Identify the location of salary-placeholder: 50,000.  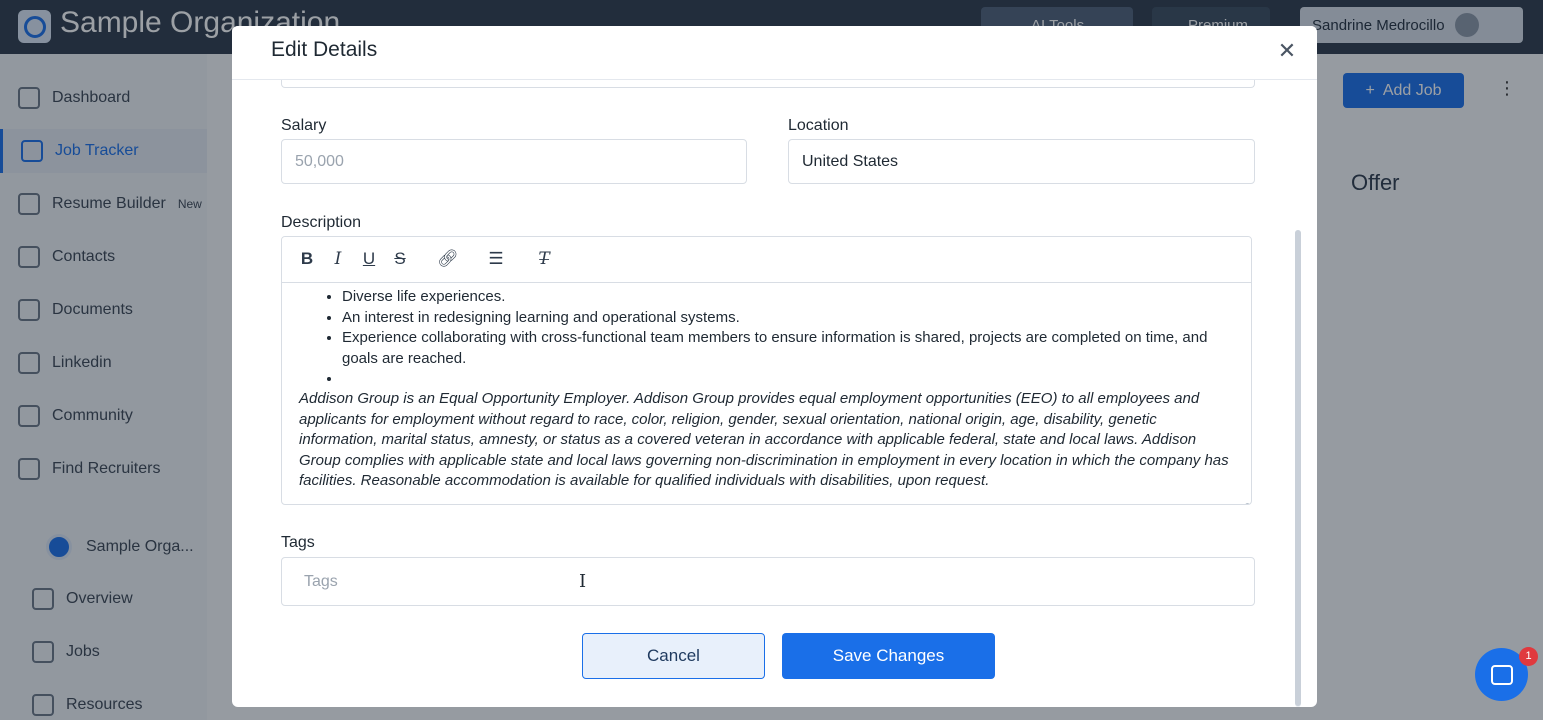
(319, 161).